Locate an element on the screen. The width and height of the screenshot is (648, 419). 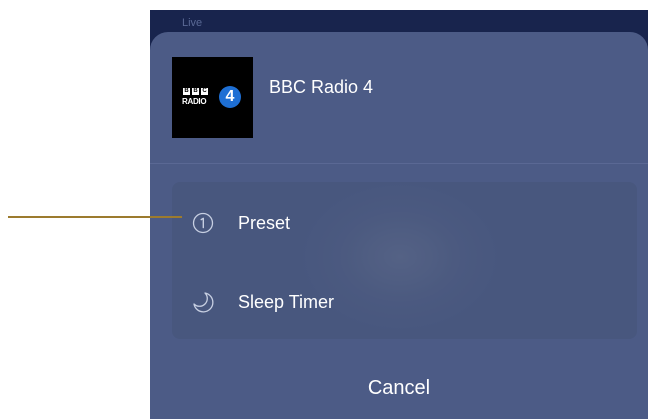
logo-radio-number: 4 is located at coordinates (230, 97).